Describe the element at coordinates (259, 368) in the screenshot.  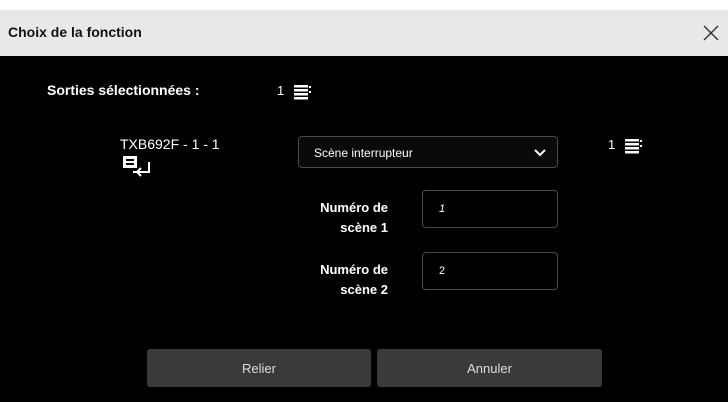
I see `link-button: Relier` at that location.